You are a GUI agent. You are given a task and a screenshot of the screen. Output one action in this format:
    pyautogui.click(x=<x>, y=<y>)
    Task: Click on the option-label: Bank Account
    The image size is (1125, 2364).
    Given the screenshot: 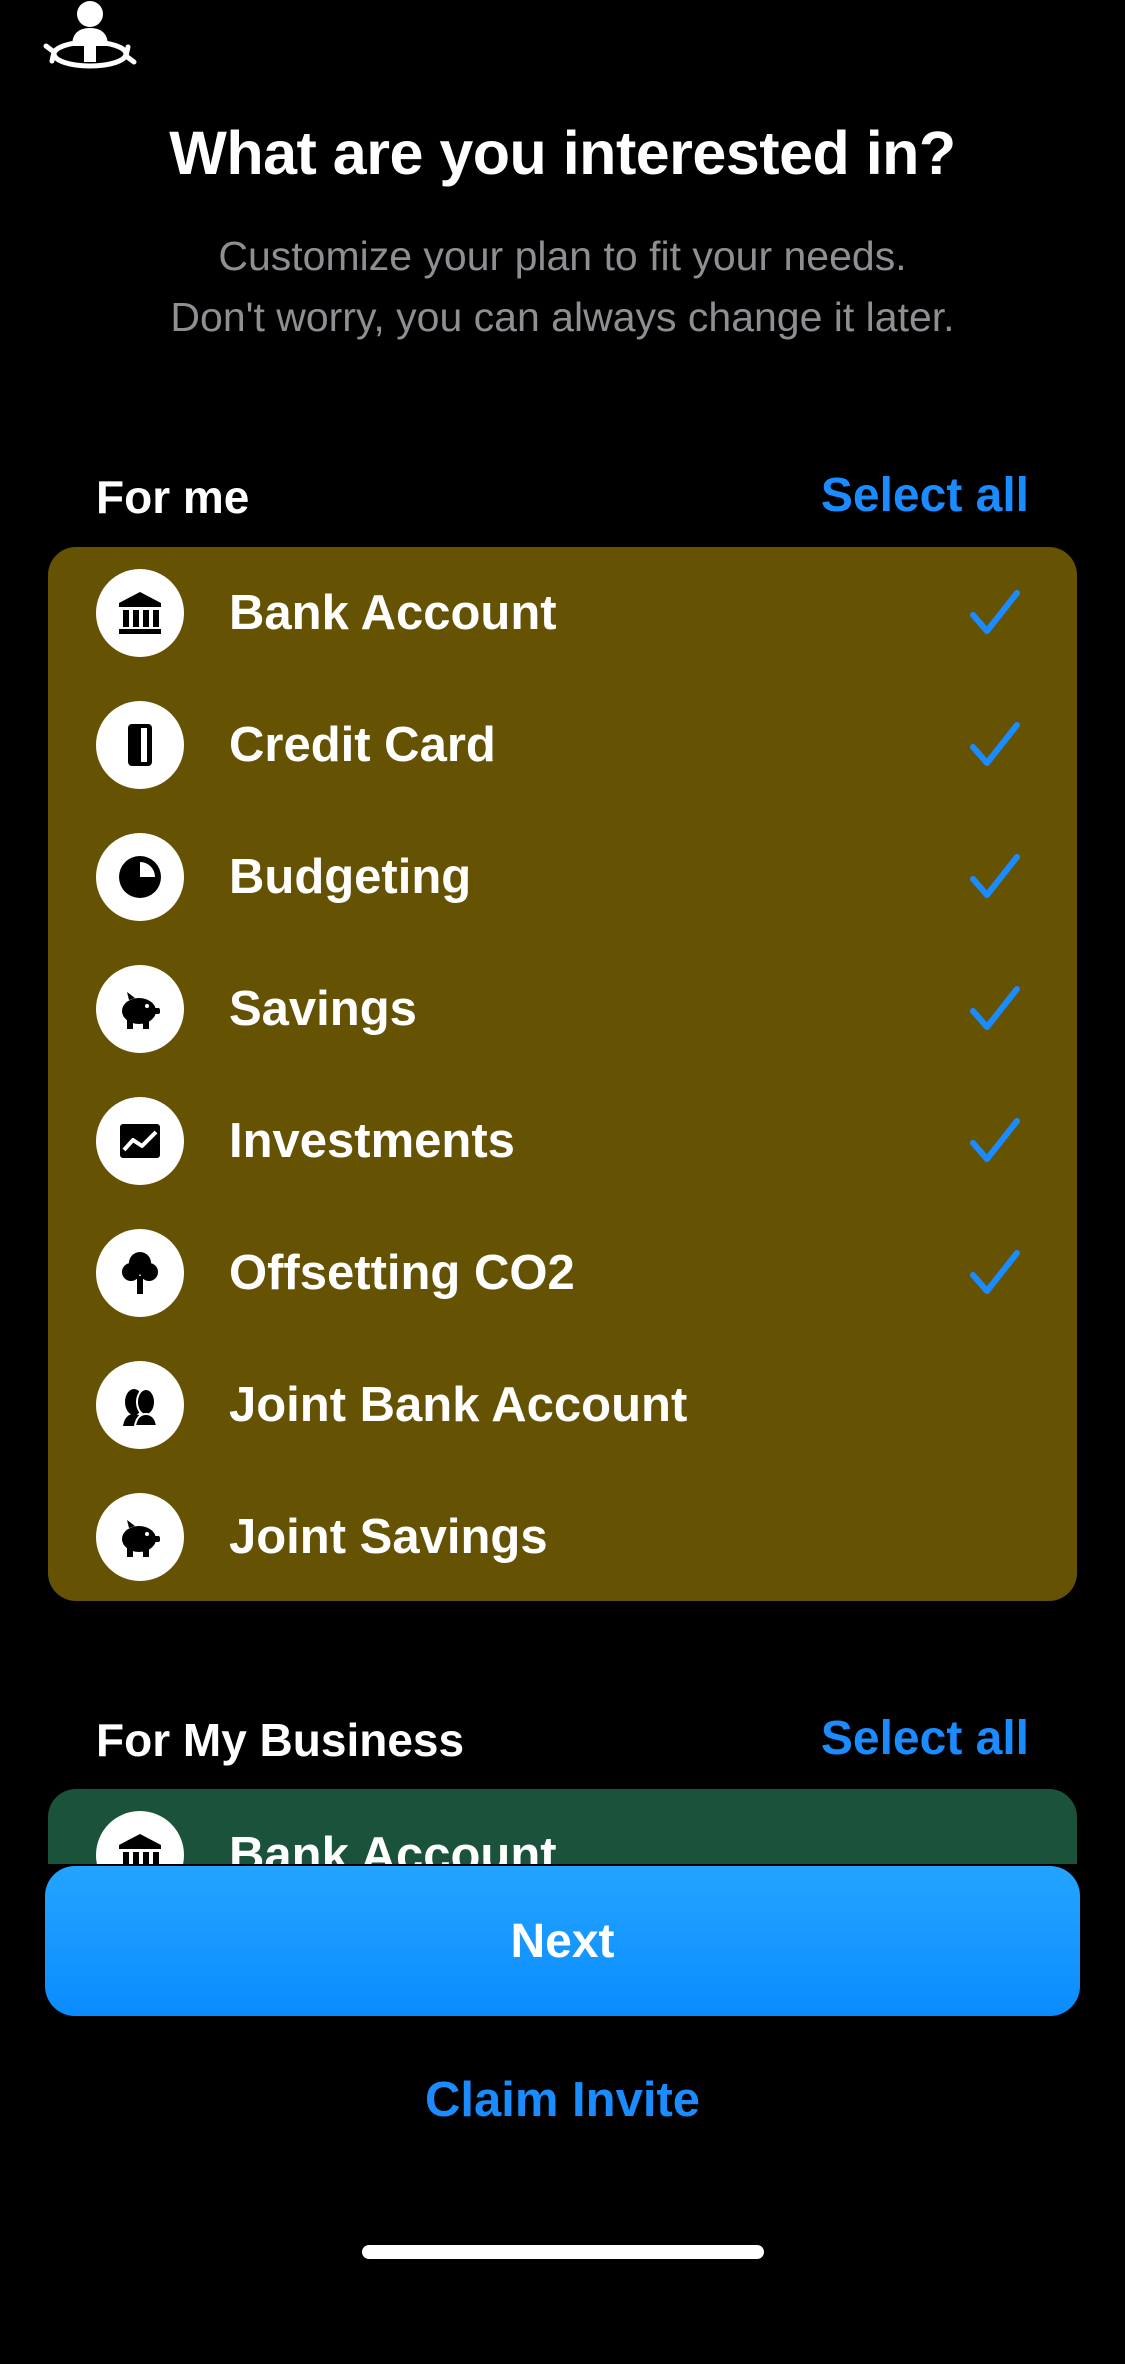 What is the action you would take?
    pyautogui.click(x=393, y=613)
    